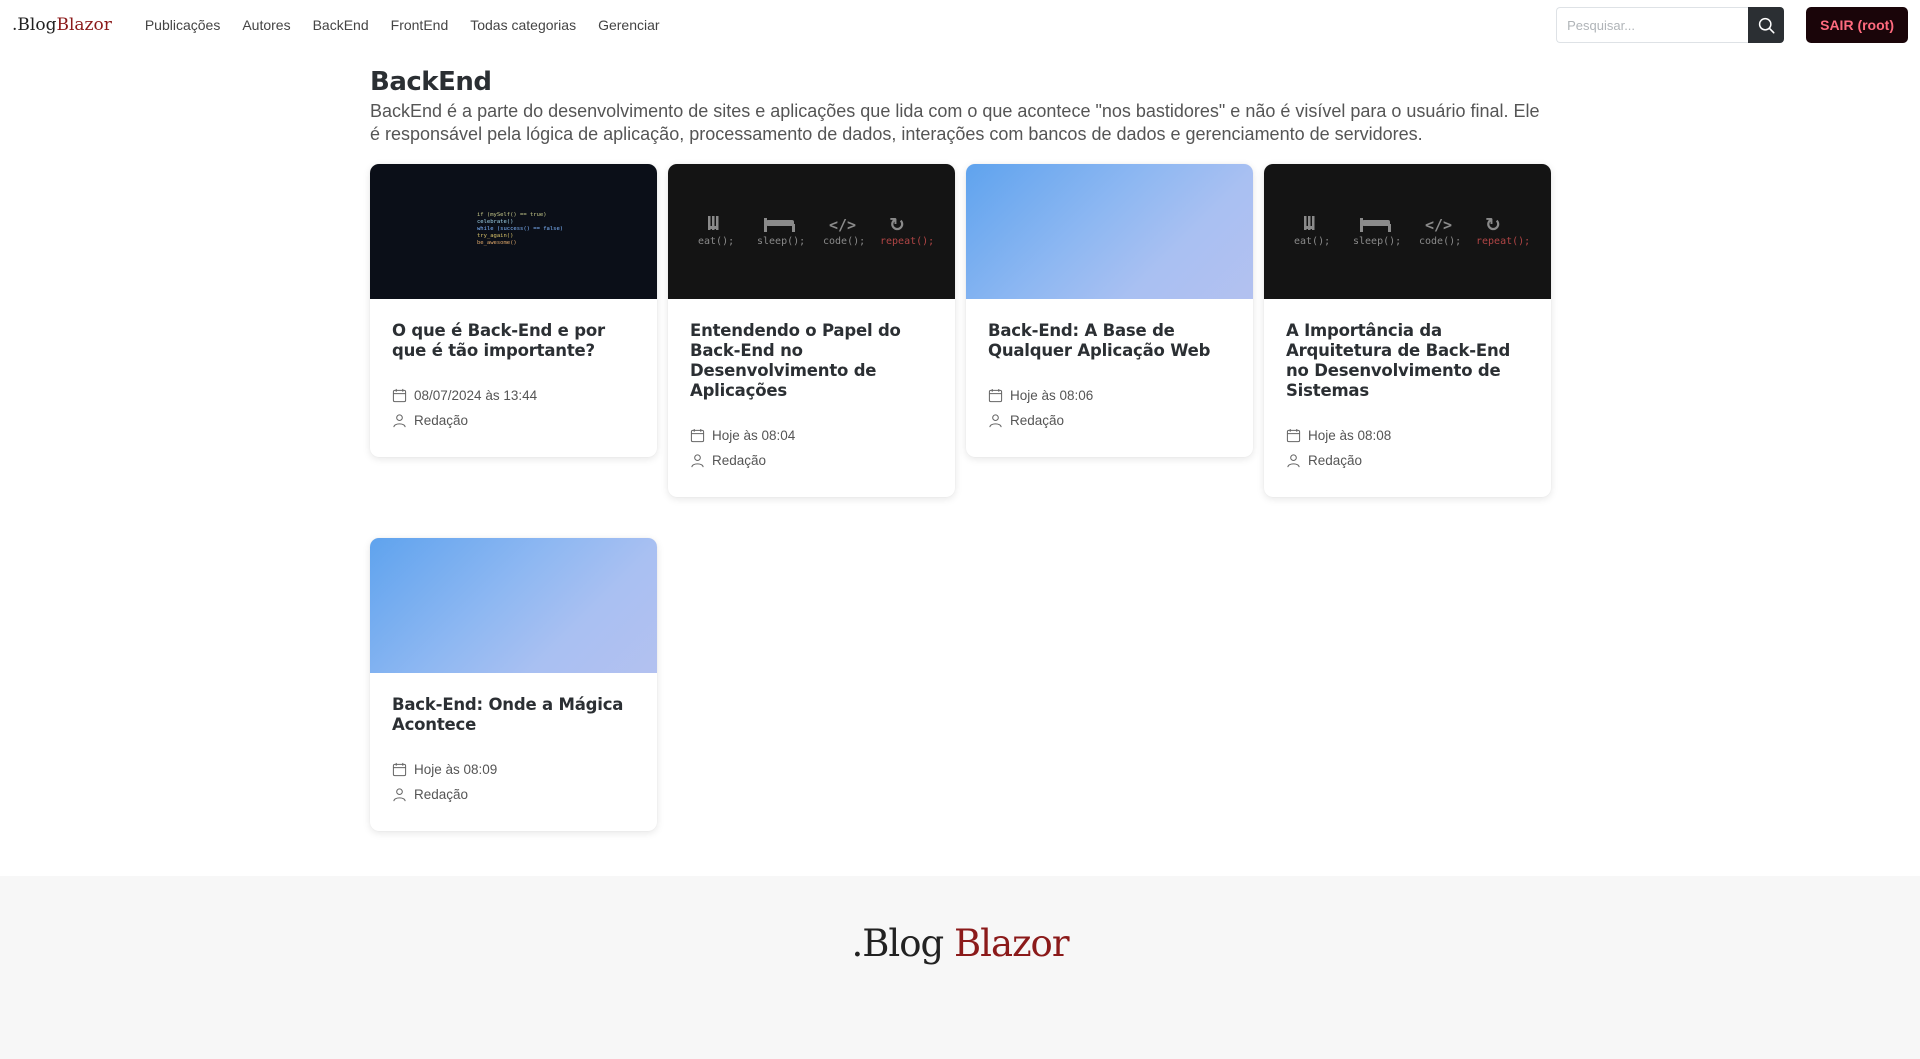 This screenshot has width=1920, height=1059. What do you see at coordinates (512, 215) in the screenshot?
I see `code-line: if (mySelf() == true)` at bounding box center [512, 215].